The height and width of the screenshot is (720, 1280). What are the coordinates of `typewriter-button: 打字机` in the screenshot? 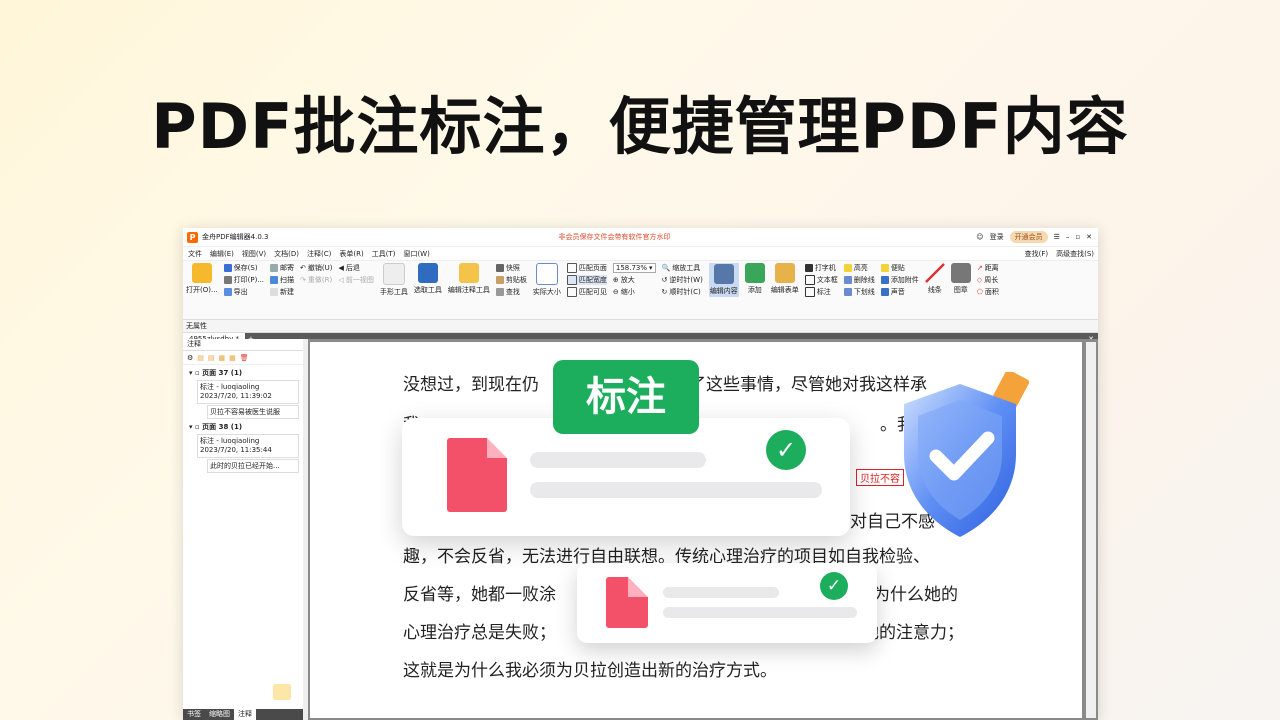 It's located at (821, 268).